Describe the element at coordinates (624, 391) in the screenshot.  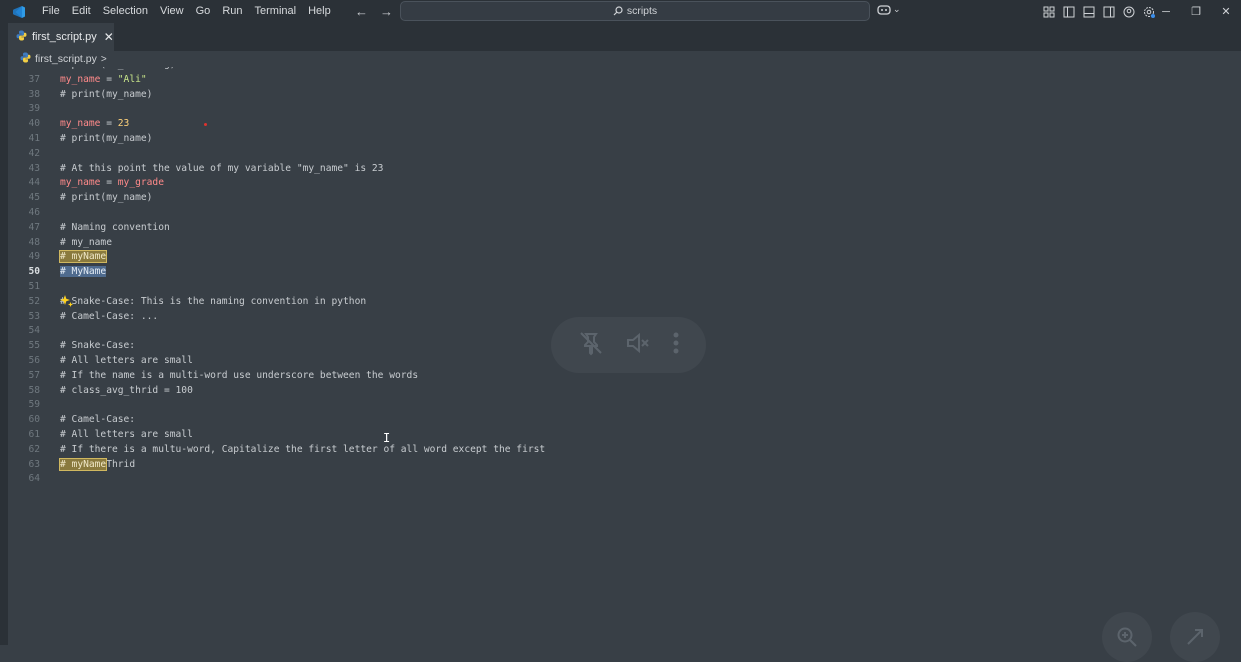
I see `code-line: 58 # class_avg_thrid = 100` at that location.